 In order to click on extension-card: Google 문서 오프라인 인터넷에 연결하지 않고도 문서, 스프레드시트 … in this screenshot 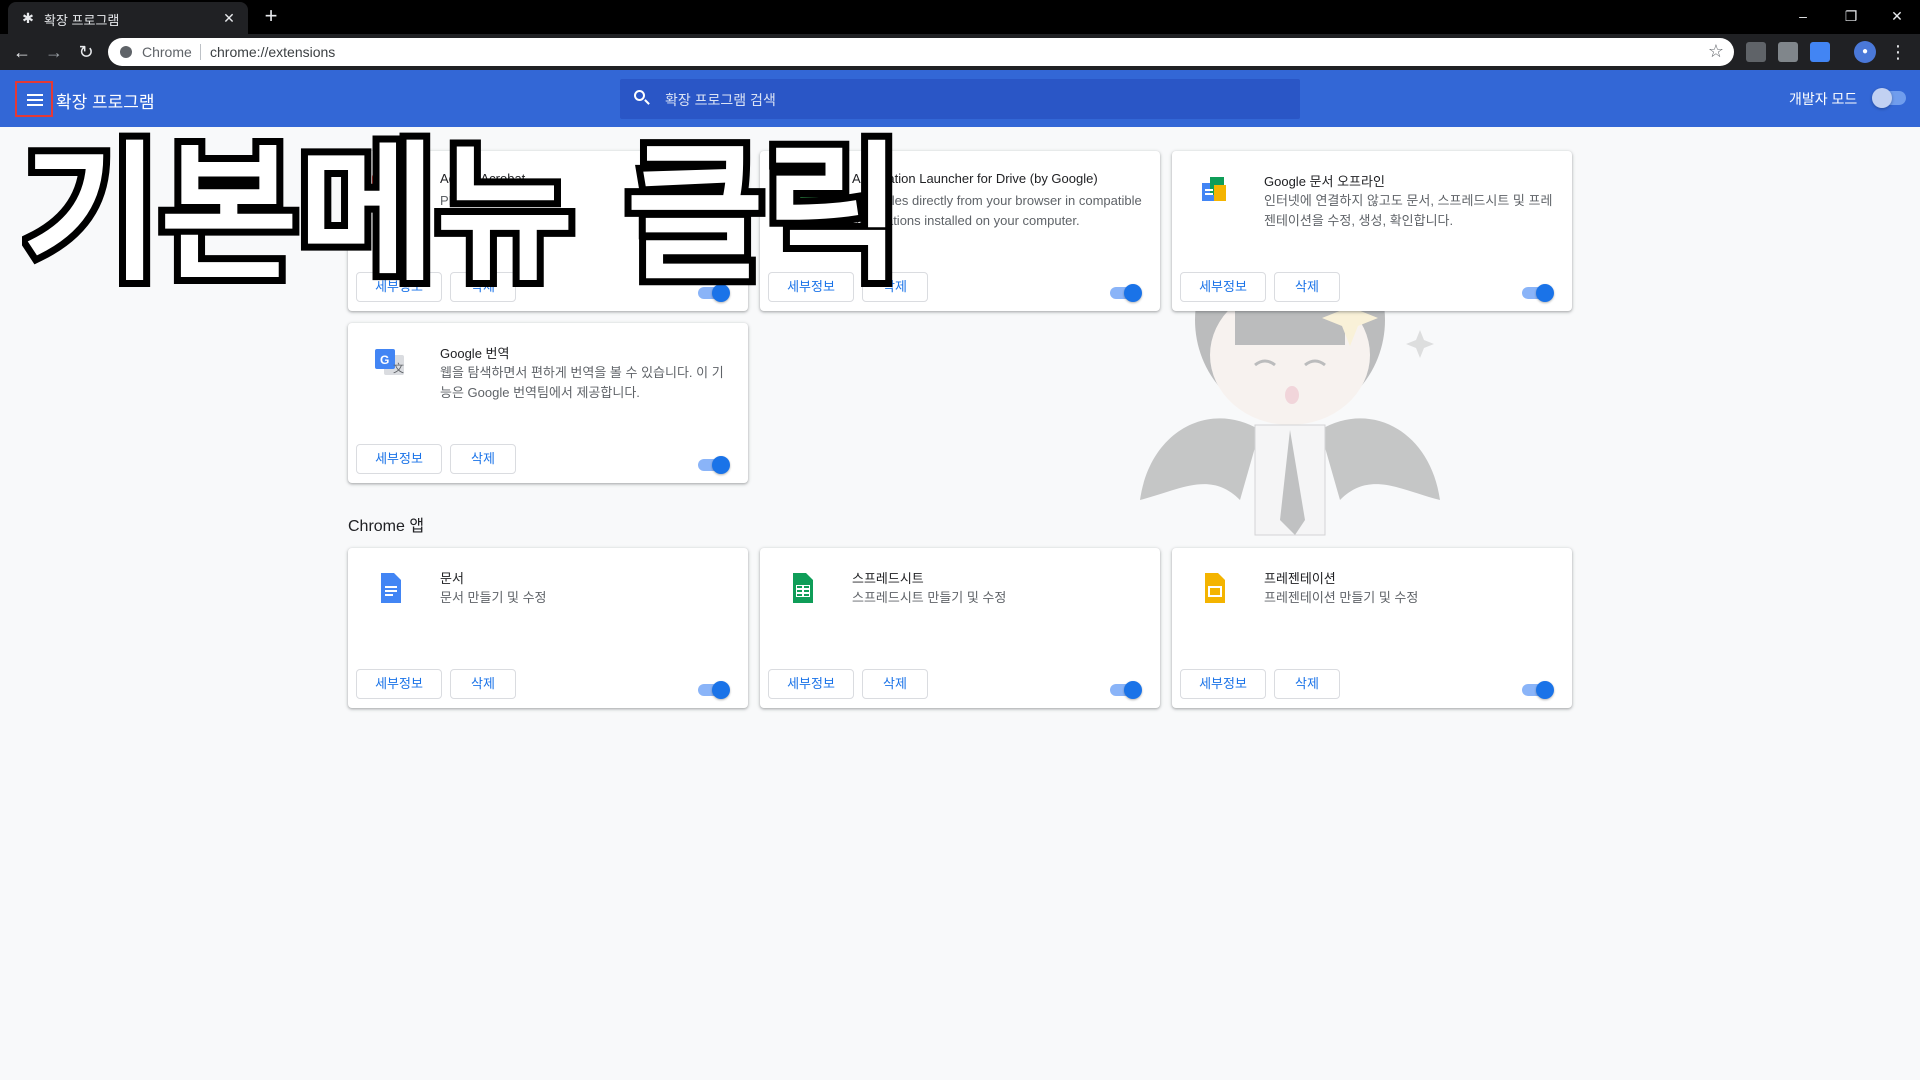, I will do `click(1372, 231)`.